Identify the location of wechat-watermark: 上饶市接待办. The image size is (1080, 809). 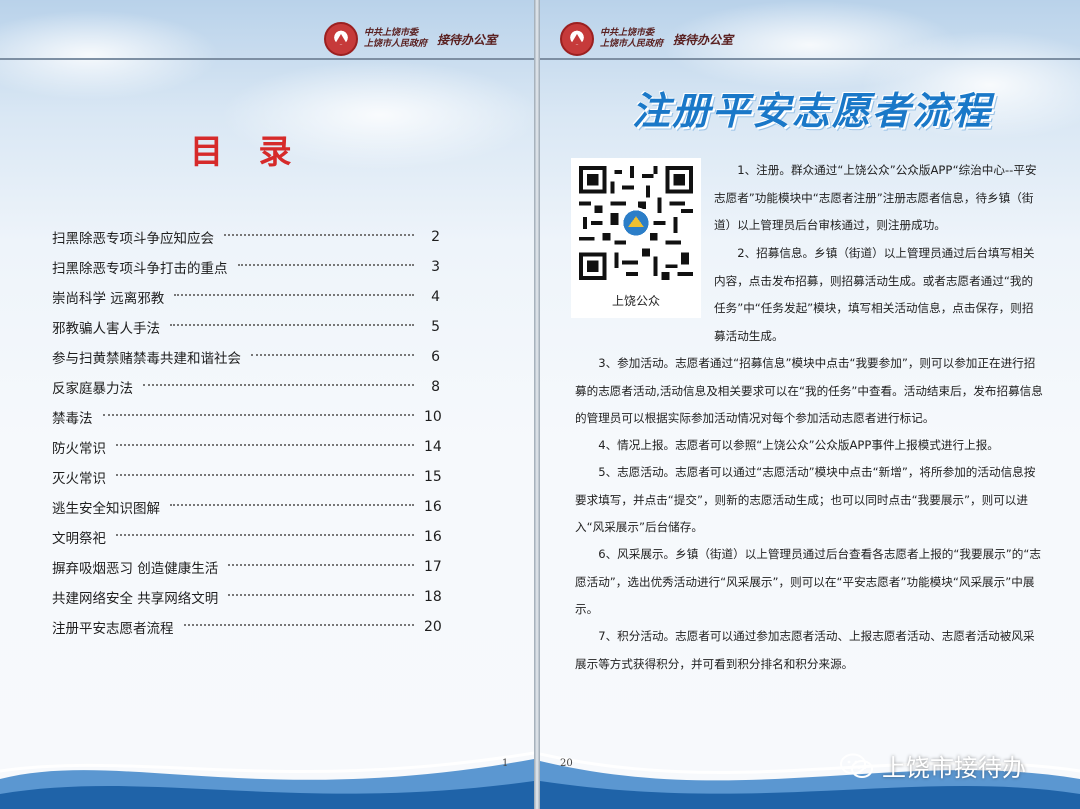
(933, 765).